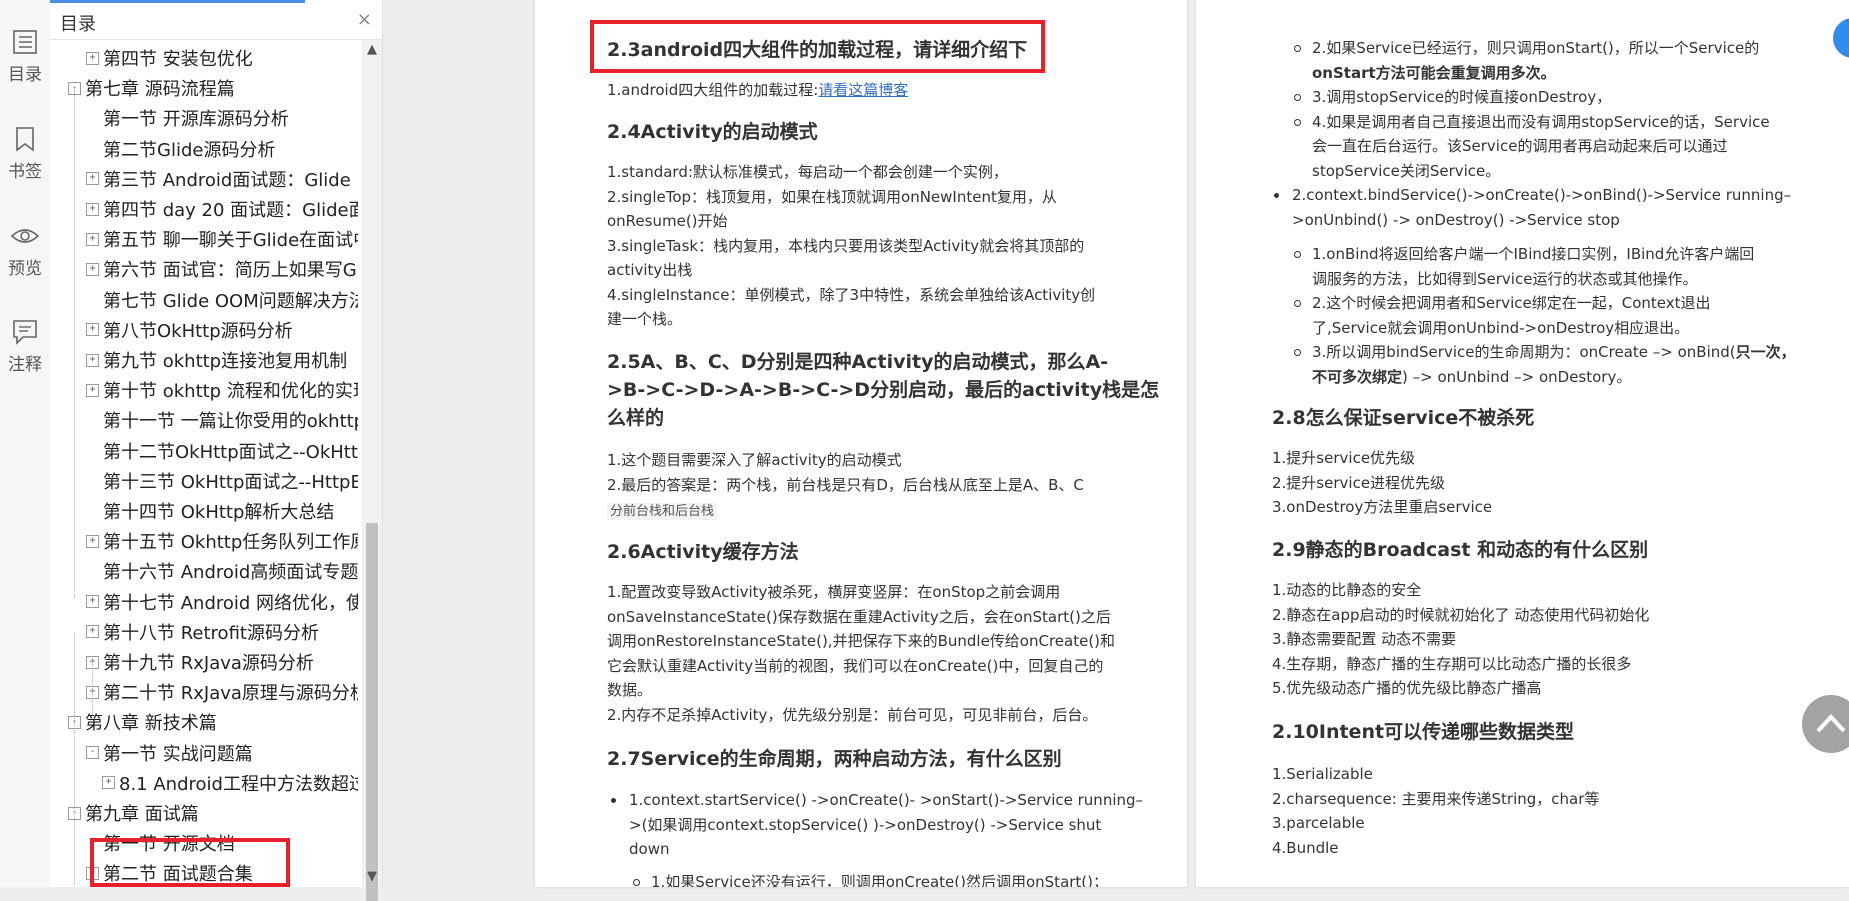 The image size is (1849, 901). Describe the element at coordinates (863, 90) in the screenshot. I see `blog-link: 请看这篇博客` at that location.